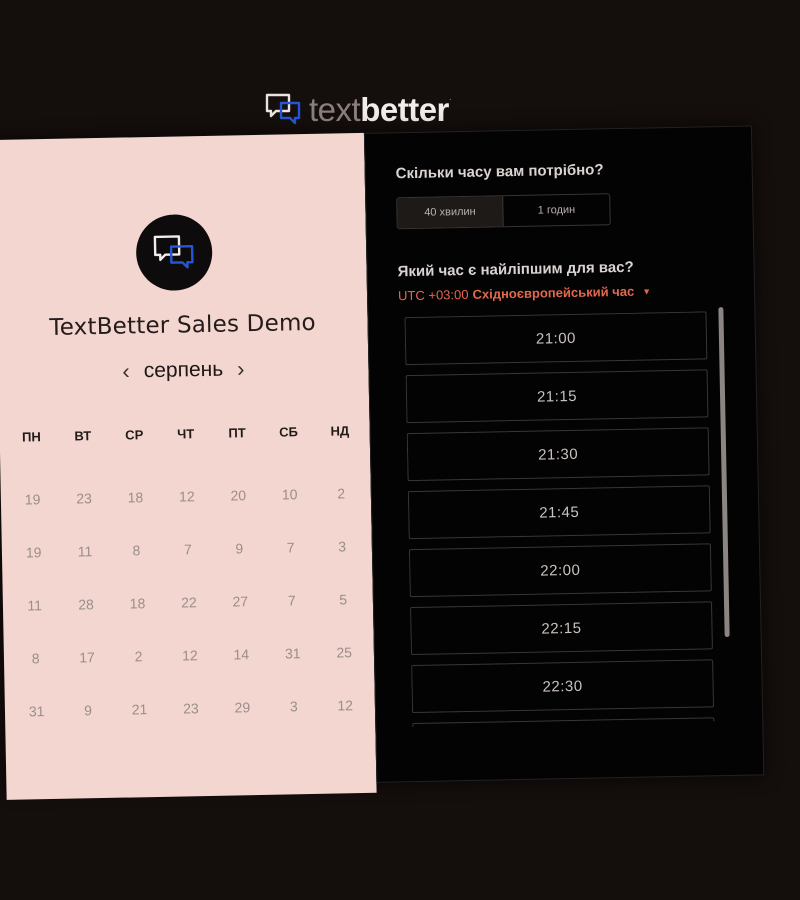  What do you see at coordinates (553, 292) in the screenshot?
I see `timezone-name: Східноєвропейський час` at bounding box center [553, 292].